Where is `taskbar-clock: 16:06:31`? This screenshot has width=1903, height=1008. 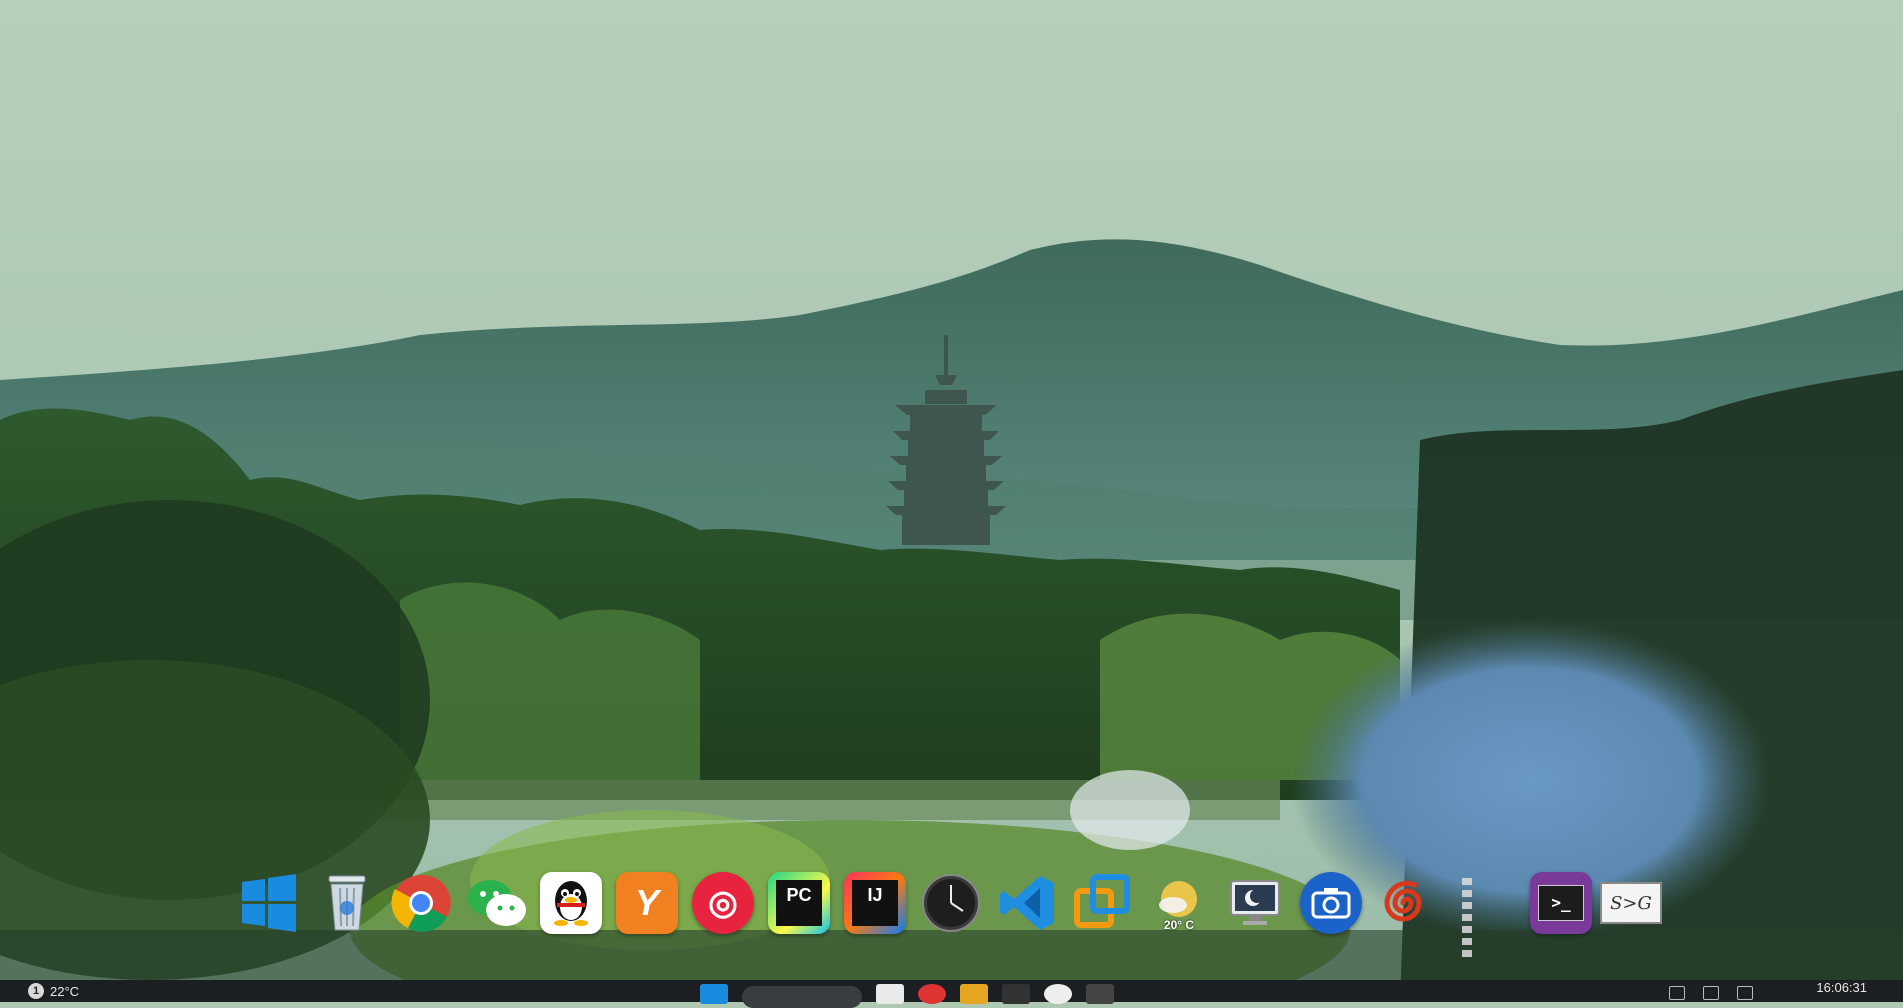 taskbar-clock: 16:06:31 is located at coordinates (1841, 987).